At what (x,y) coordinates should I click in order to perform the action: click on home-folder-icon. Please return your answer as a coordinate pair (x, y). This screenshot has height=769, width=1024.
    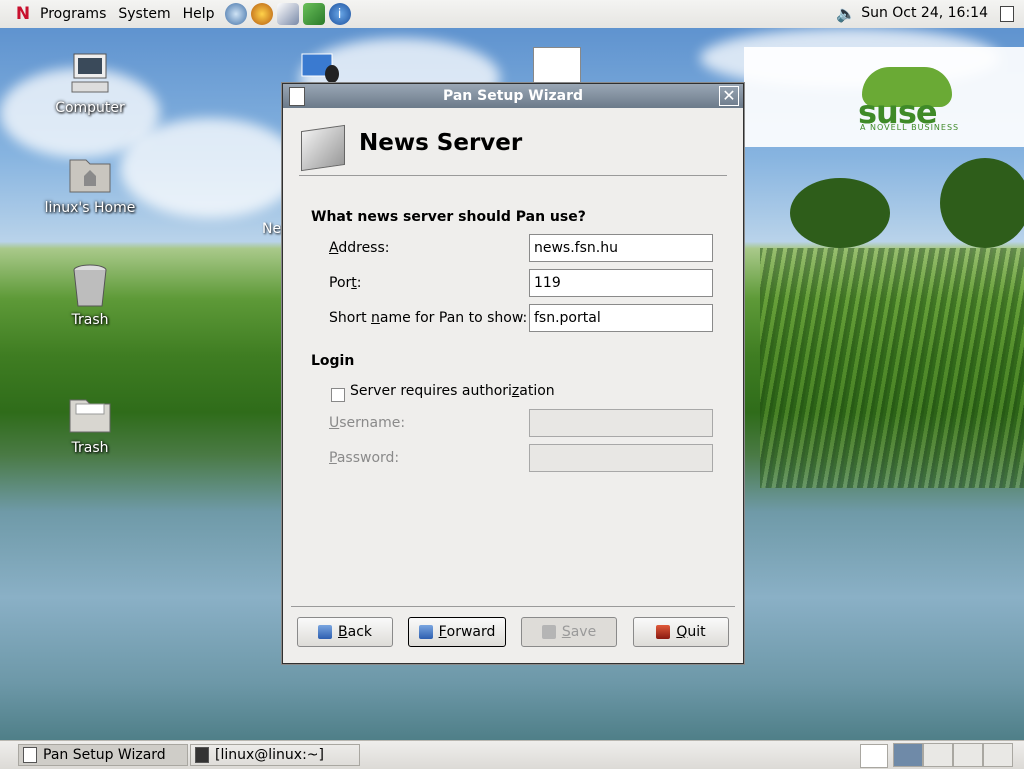
    Looking at the image, I should click on (90, 174).